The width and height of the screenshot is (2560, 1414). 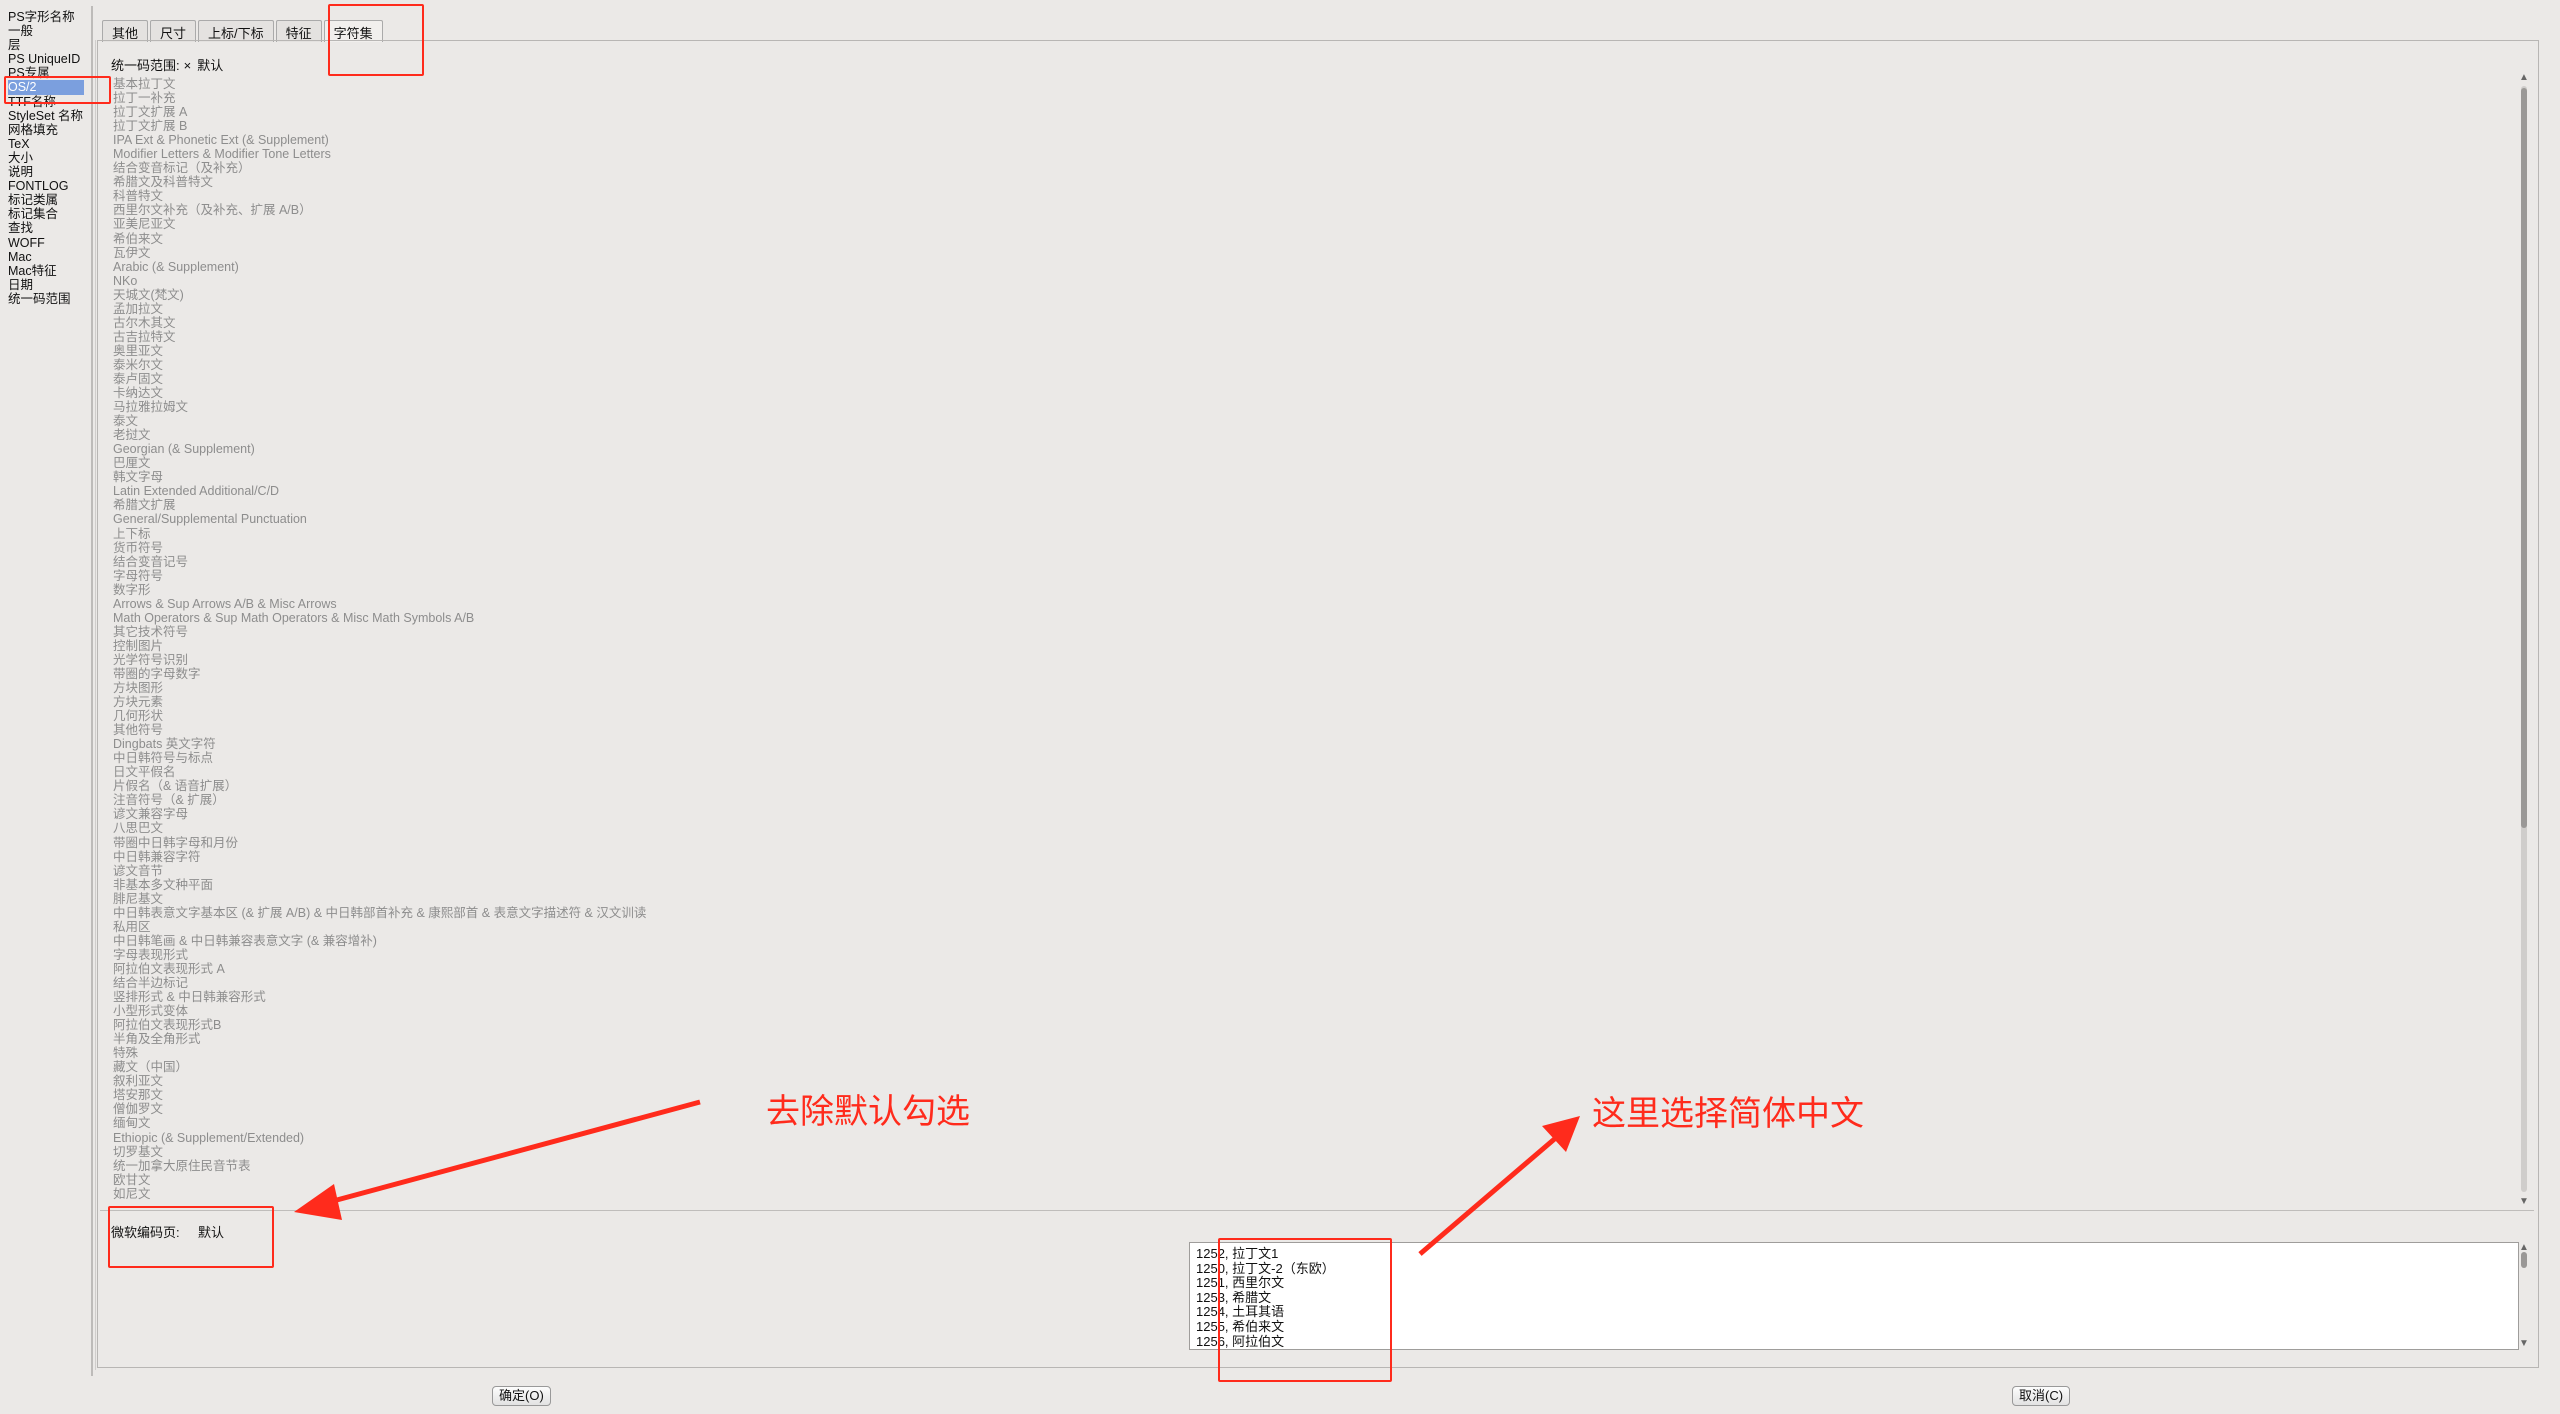 What do you see at coordinates (2524, 1296) in the screenshot?
I see `codepage-scrollbar: ▲ ▼` at bounding box center [2524, 1296].